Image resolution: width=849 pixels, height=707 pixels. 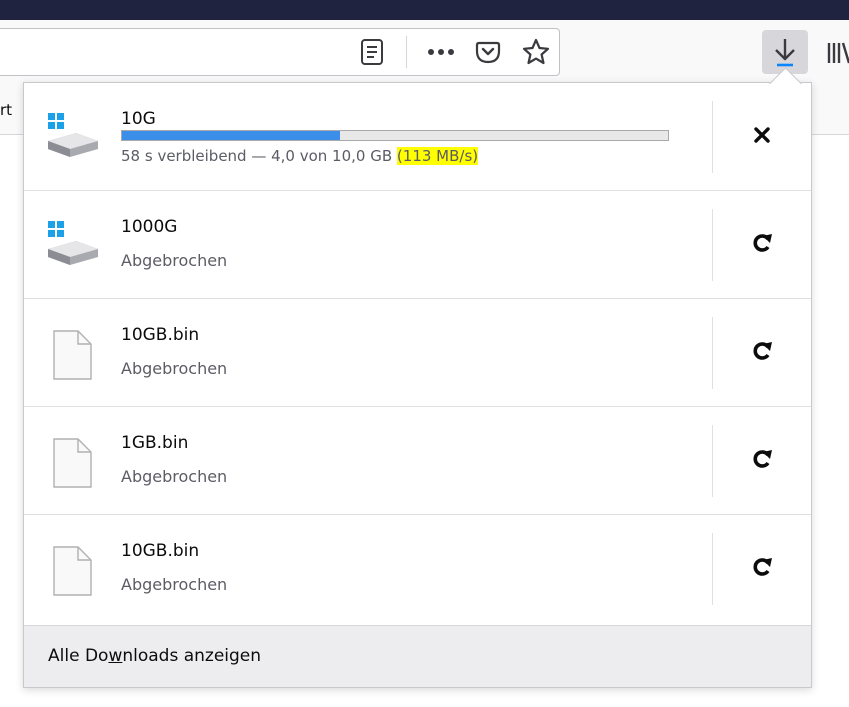 I want to click on show-all-downloads-label: Alle Downloads anzeigen, so click(x=154, y=656).